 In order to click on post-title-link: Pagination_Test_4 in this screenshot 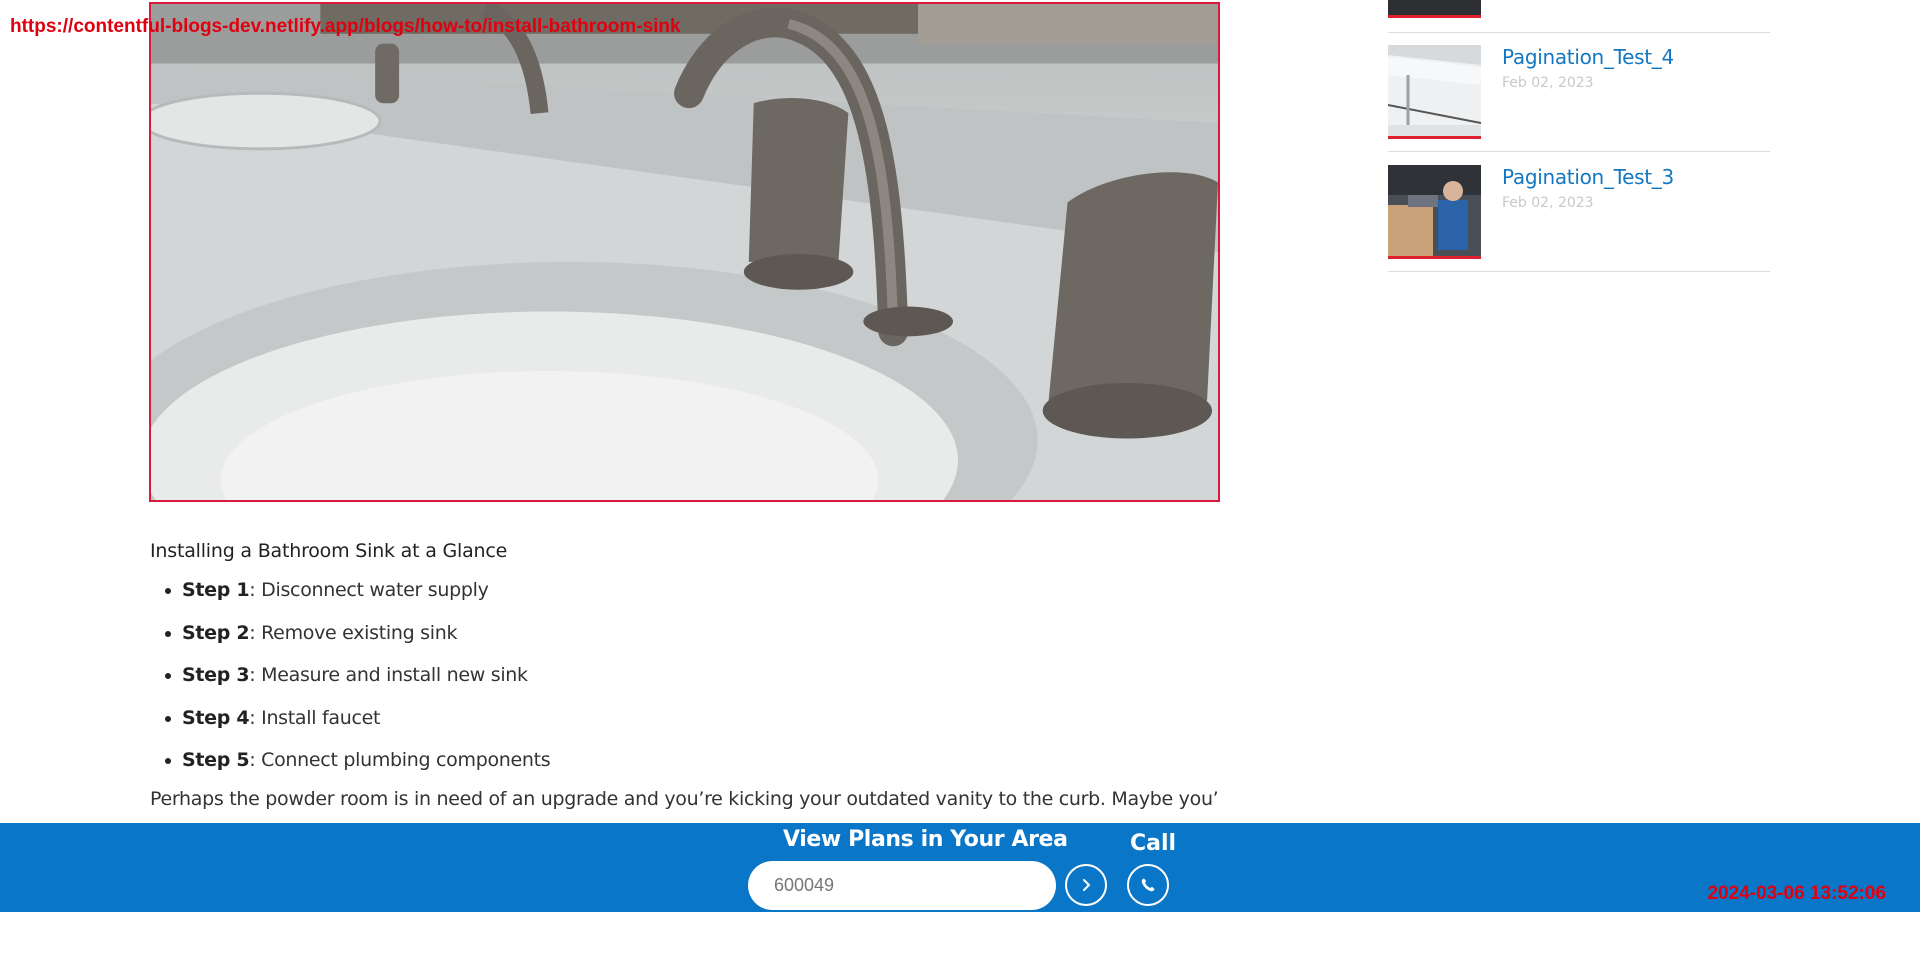, I will do `click(1588, 57)`.